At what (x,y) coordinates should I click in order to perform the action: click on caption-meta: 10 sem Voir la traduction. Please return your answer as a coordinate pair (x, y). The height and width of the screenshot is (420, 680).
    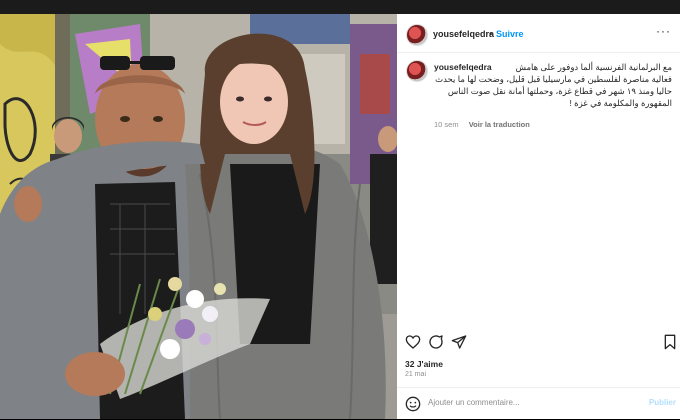
    Looking at the image, I should click on (486, 124).